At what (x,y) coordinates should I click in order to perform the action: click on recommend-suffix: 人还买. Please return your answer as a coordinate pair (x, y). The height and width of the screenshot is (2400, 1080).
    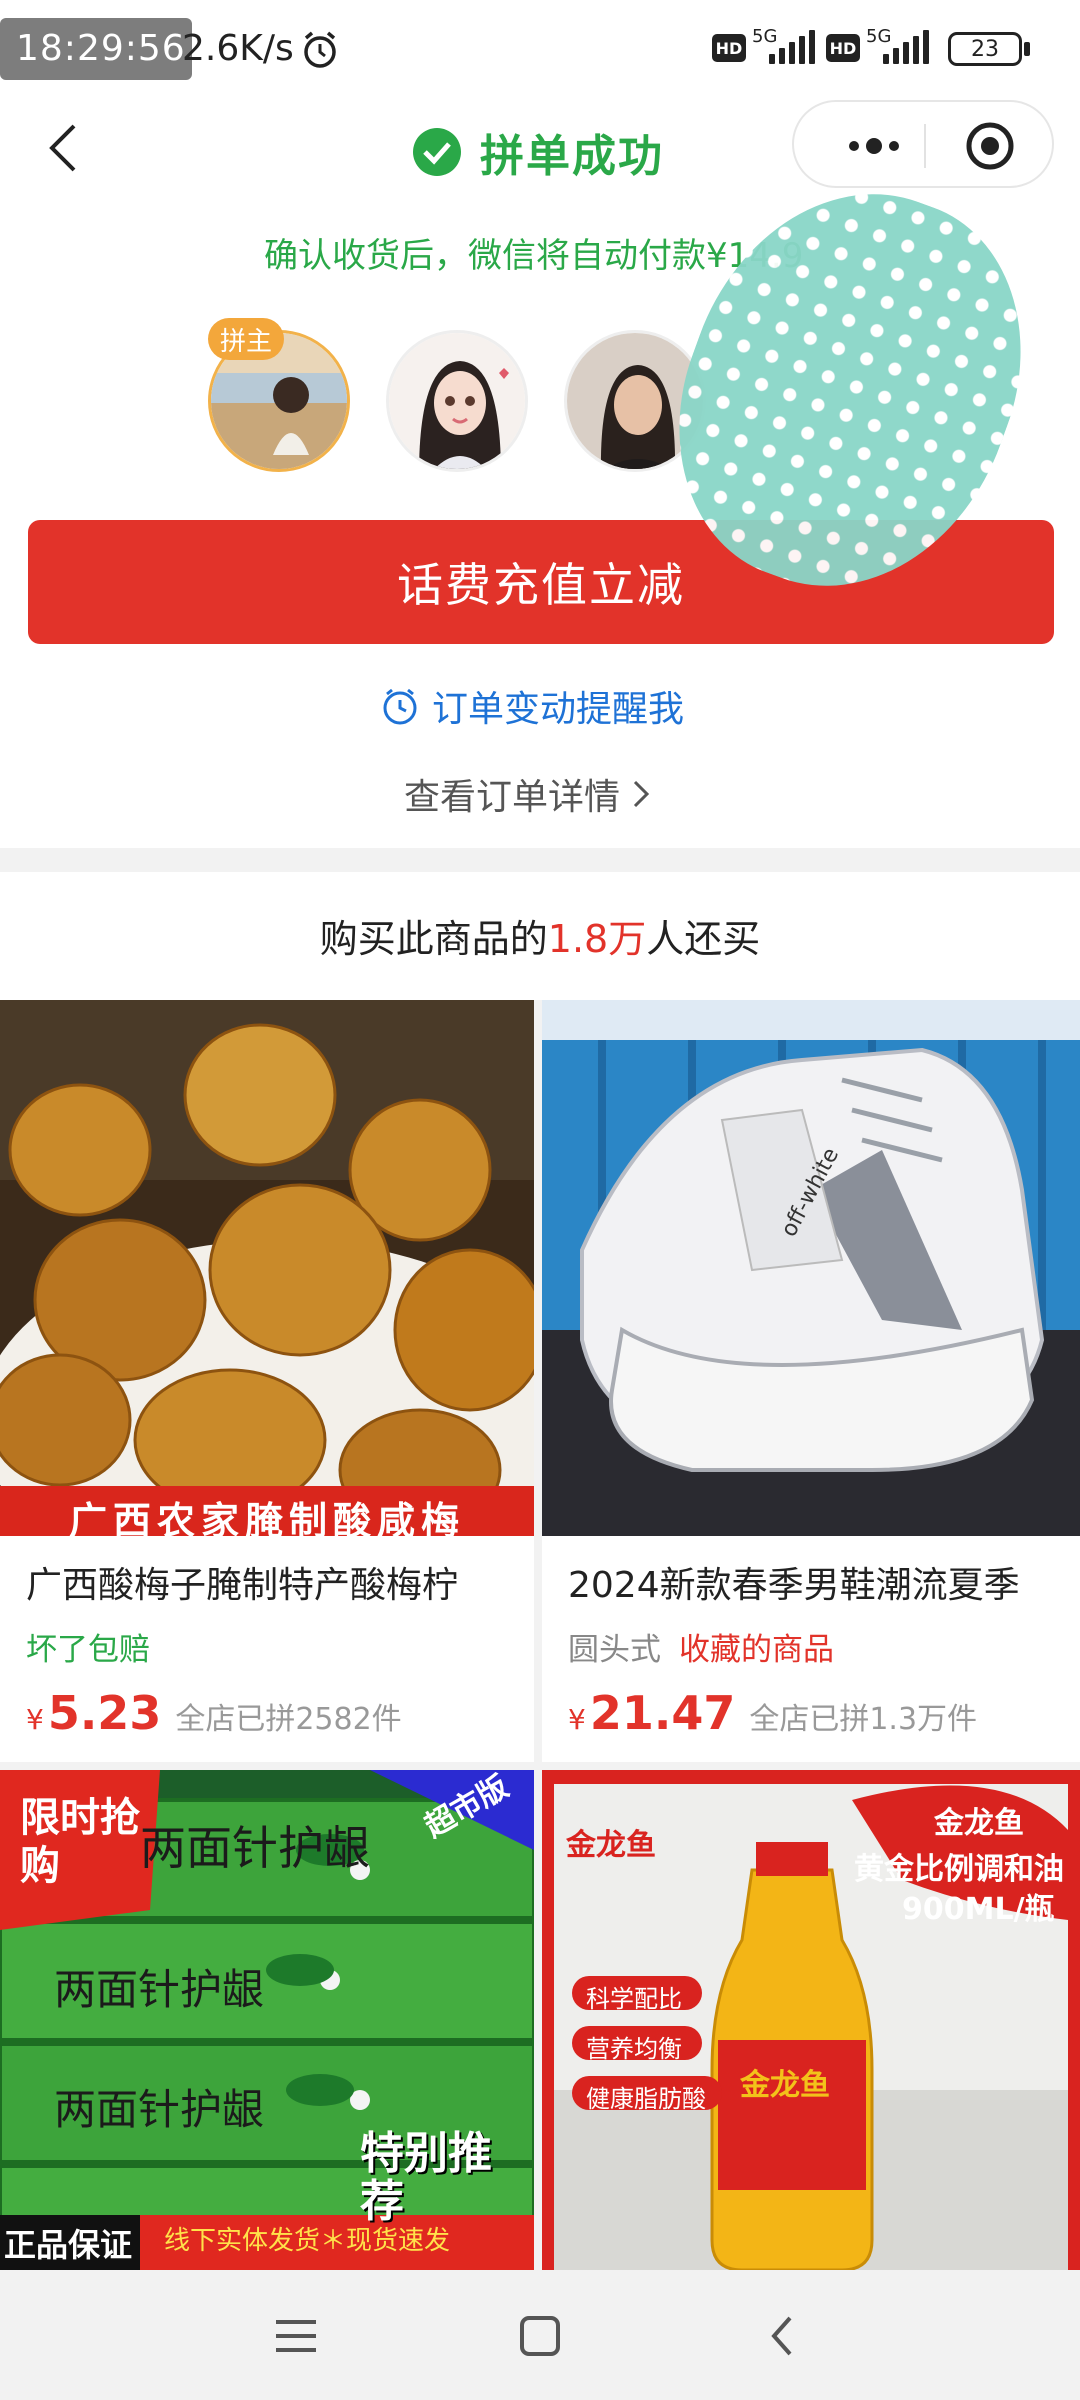
    Looking at the image, I should click on (703, 939).